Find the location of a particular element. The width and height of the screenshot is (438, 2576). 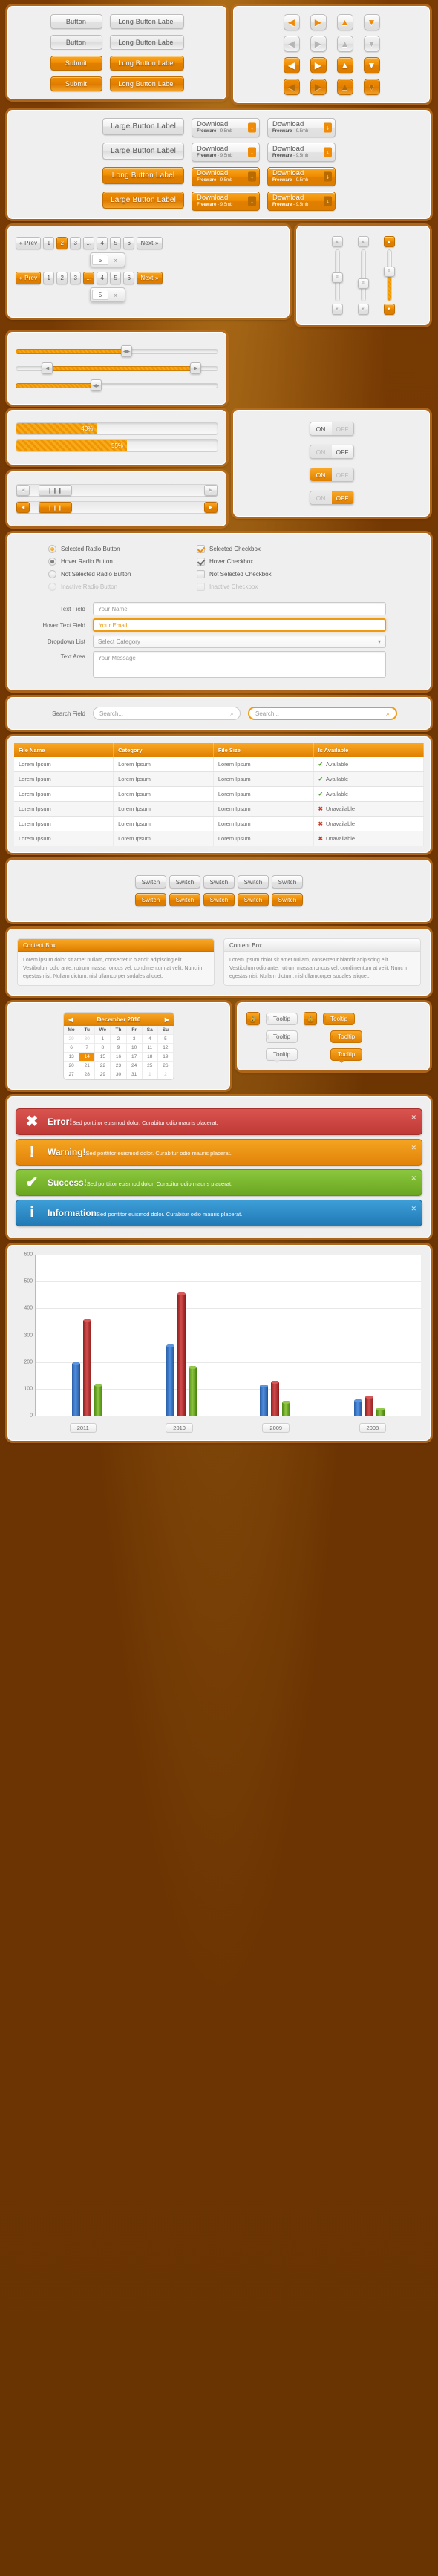

toggle-off-orange: ON OFF is located at coordinates (331, 498).